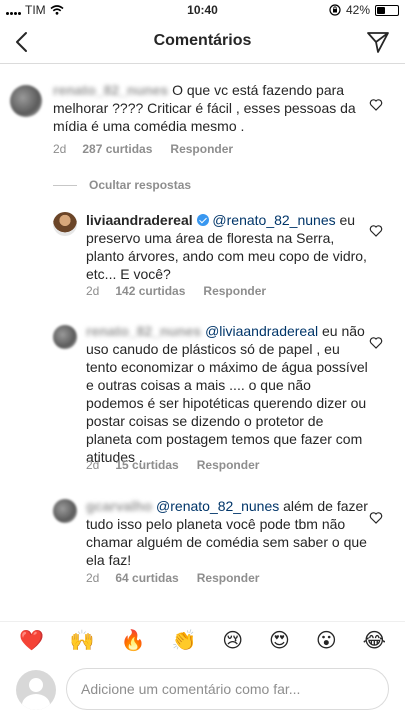 The height and width of the screenshot is (720, 405). I want to click on comment-username: gcarvalho, so click(119, 506).